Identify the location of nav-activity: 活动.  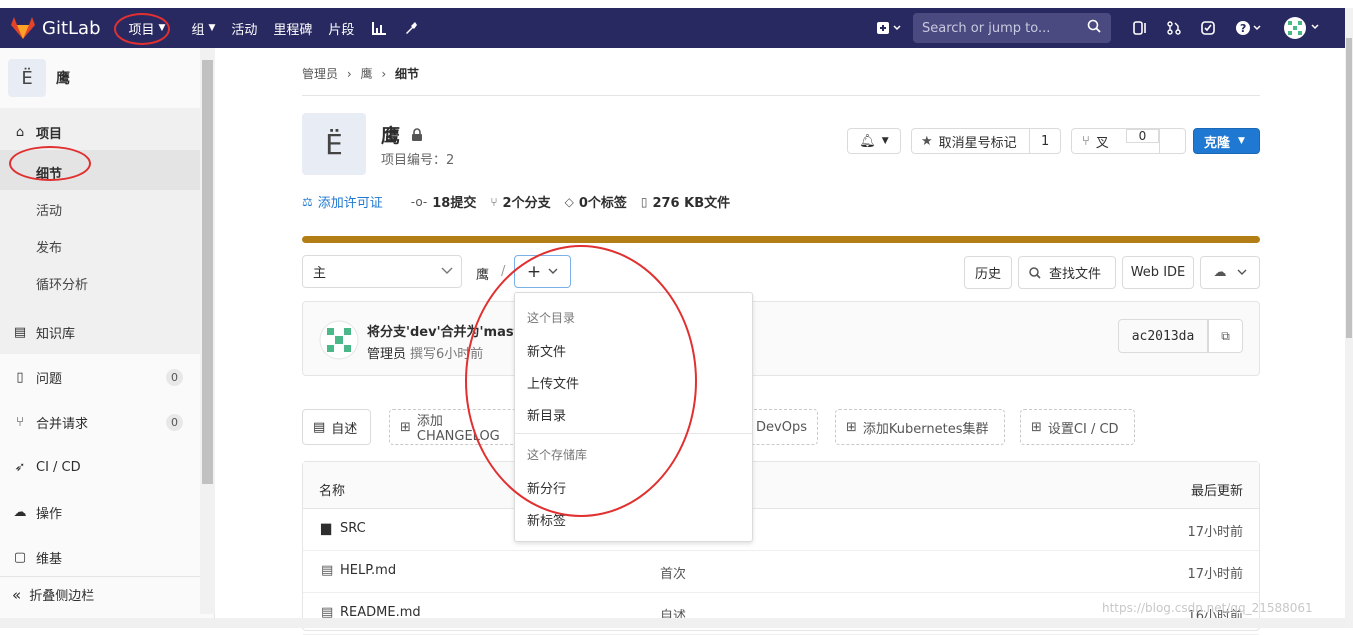
(244, 28).